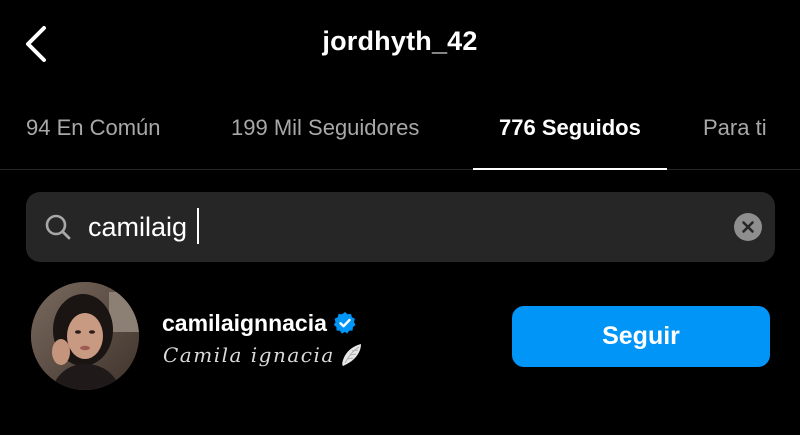 The width and height of the screenshot is (800, 435). Describe the element at coordinates (352, 355) in the screenshot. I see `wing-icon` at that location.